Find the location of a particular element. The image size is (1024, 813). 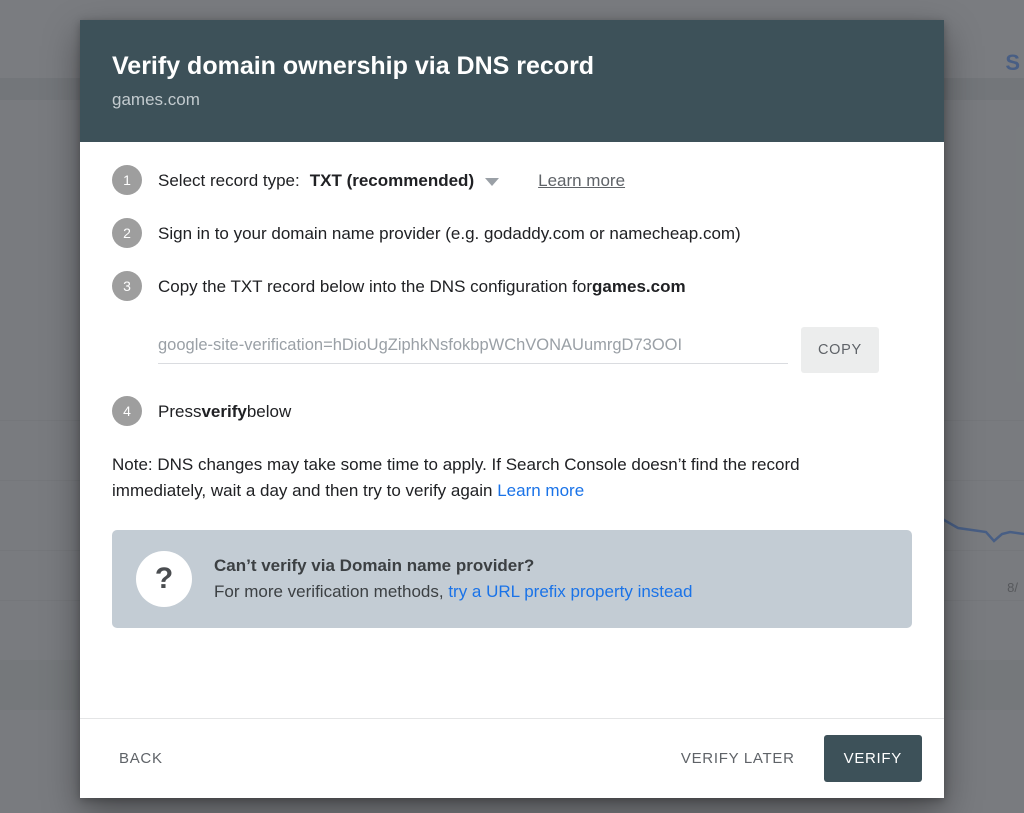

step-badge-3: 3 is located at coordinates (127, 286).